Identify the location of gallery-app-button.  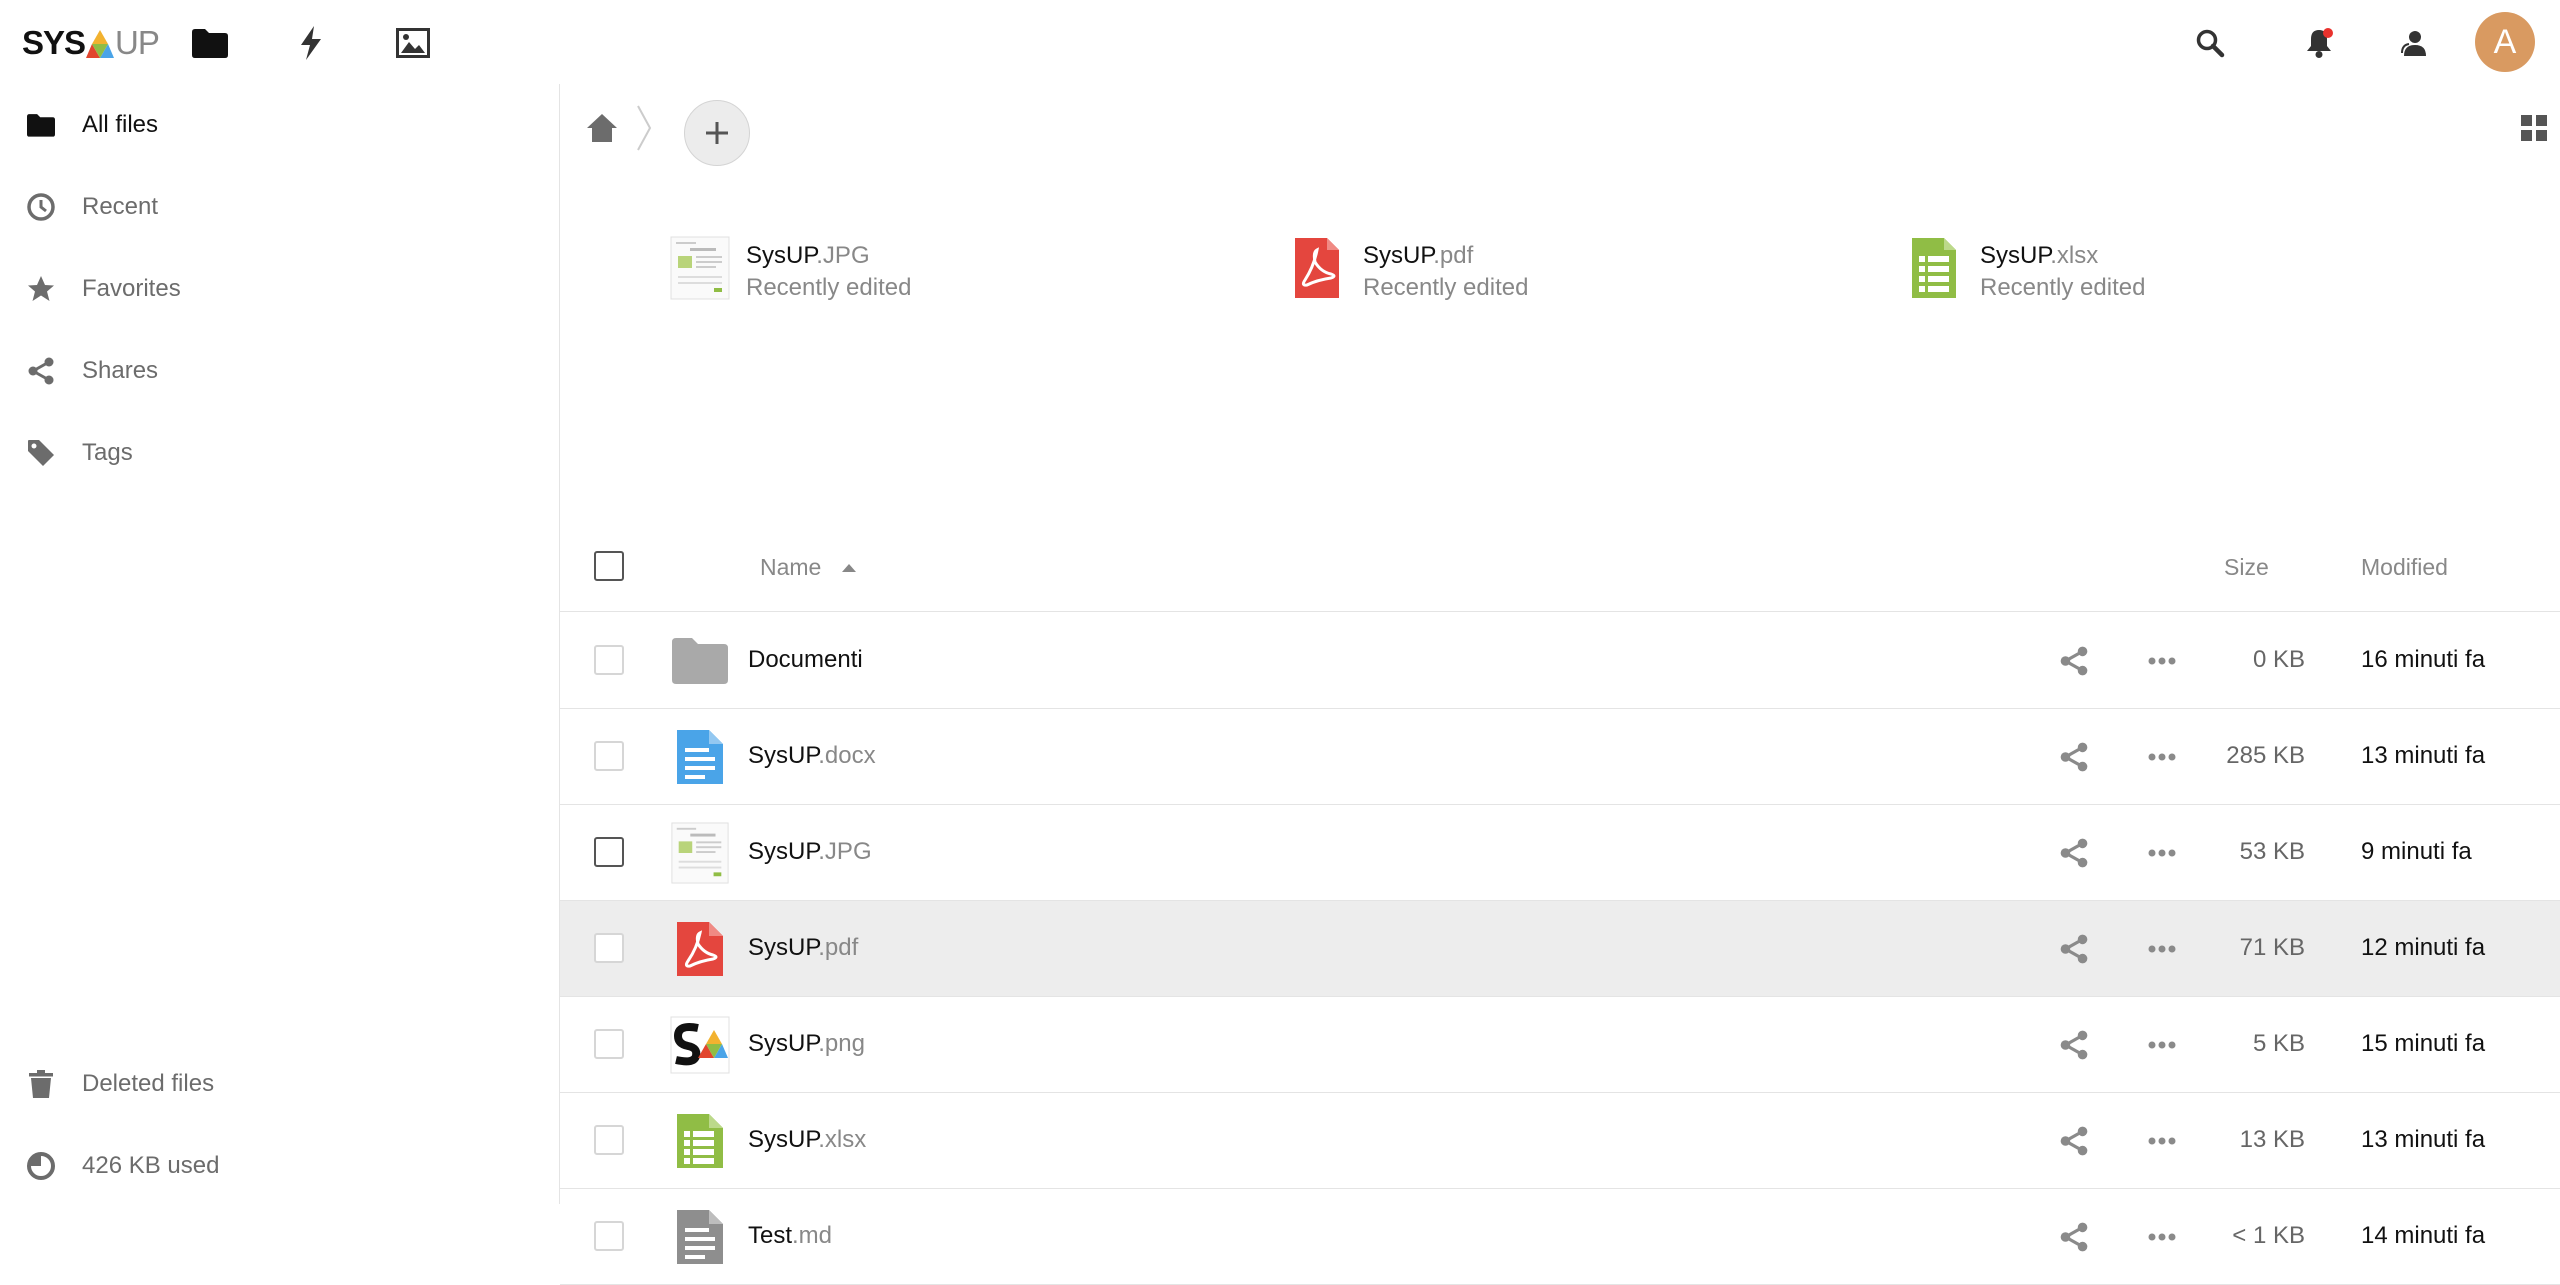
(413, 43).